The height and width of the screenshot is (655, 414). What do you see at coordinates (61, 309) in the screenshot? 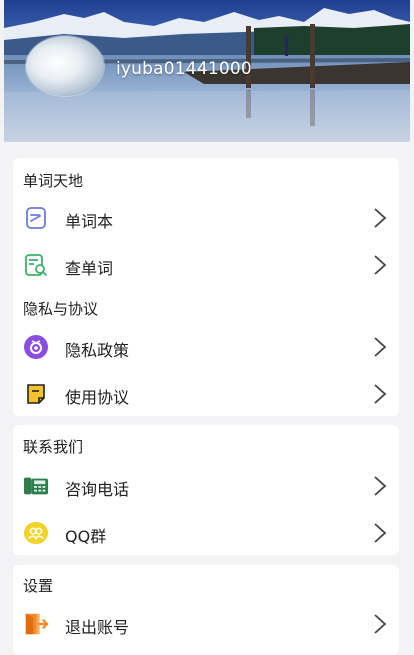
I see `section-title-privacy: 隐私与协议` at bounding box center [61, 309].